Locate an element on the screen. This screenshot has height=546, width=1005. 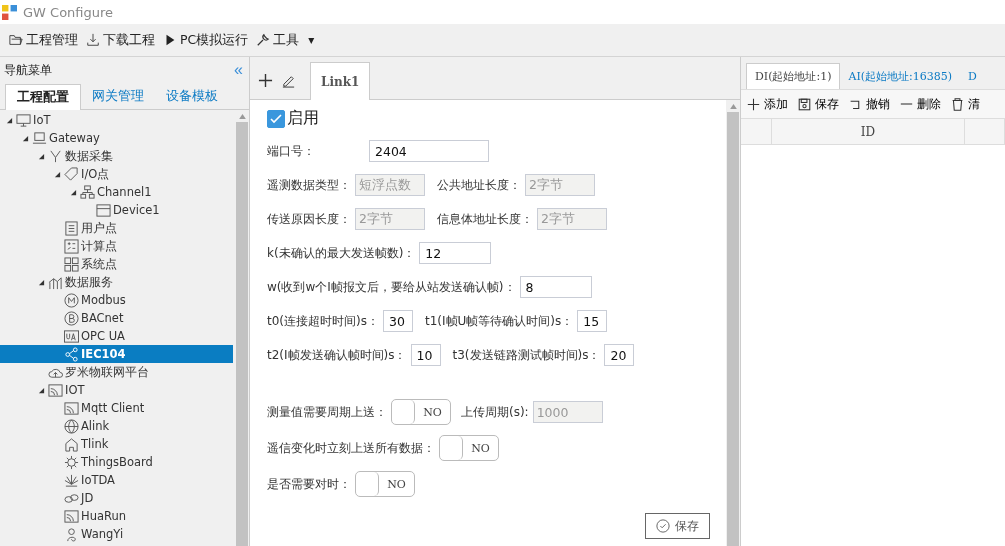
link-tab: Link1 is located at coordinates (340, 81).